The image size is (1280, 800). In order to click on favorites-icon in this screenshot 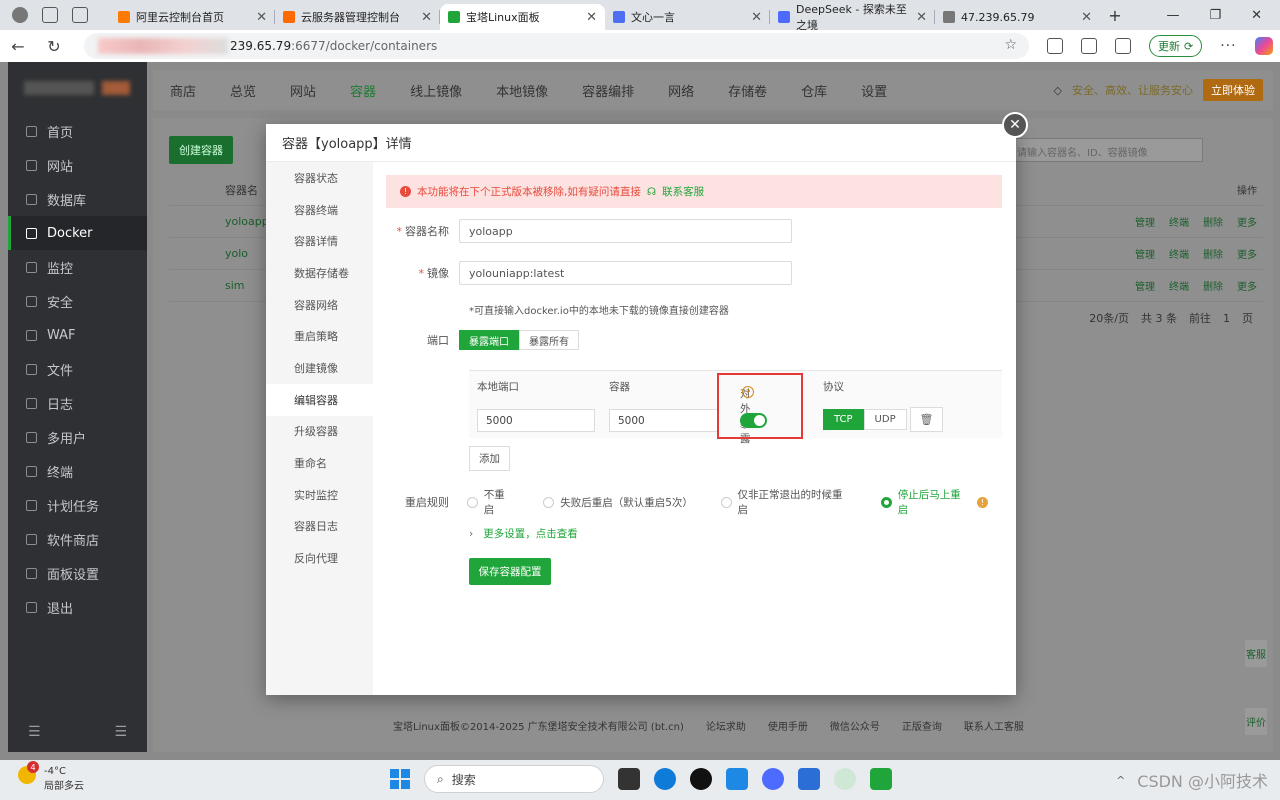, I will do `click(1089, 46)`.